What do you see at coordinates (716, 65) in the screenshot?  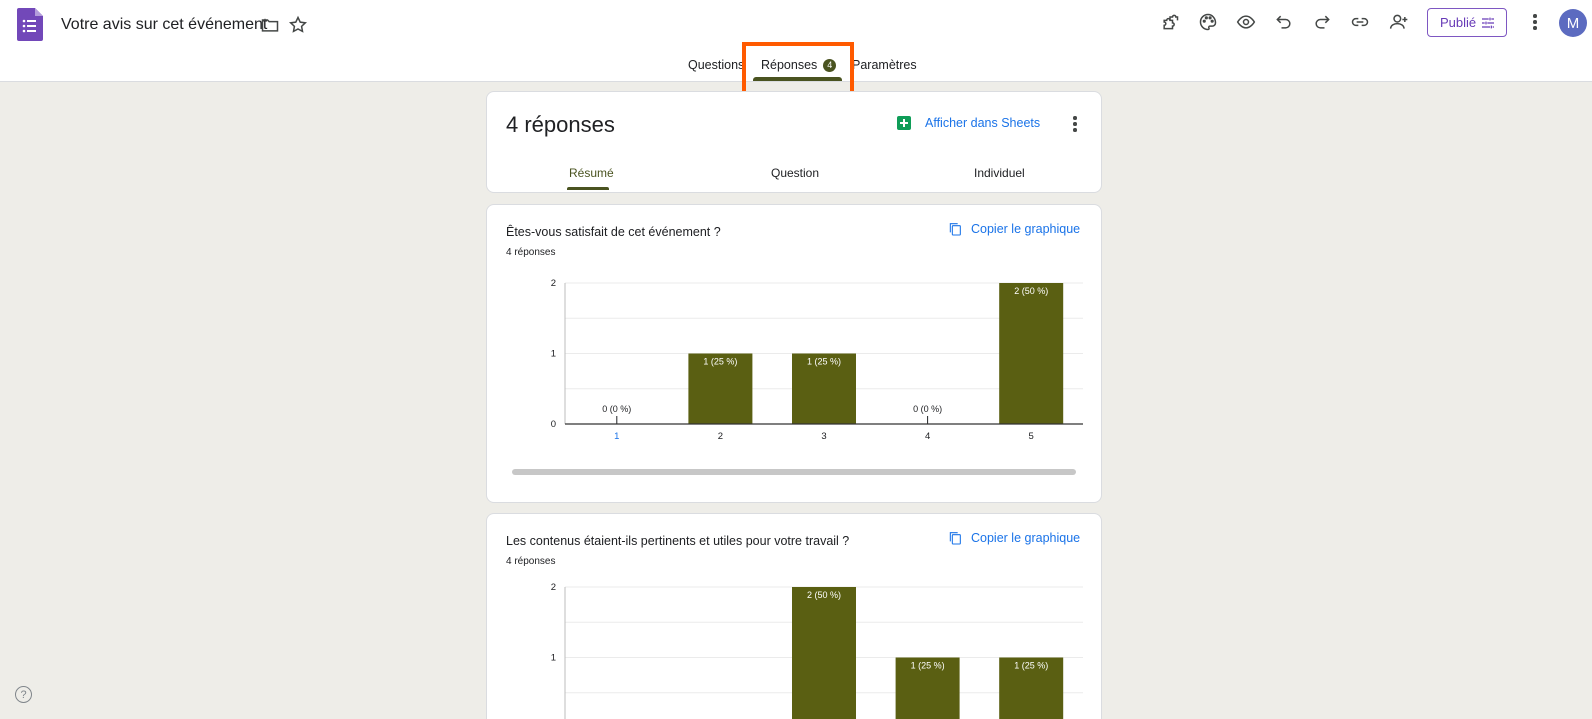 I see `tab-questions: Questions` at bounding box center [716, 65].